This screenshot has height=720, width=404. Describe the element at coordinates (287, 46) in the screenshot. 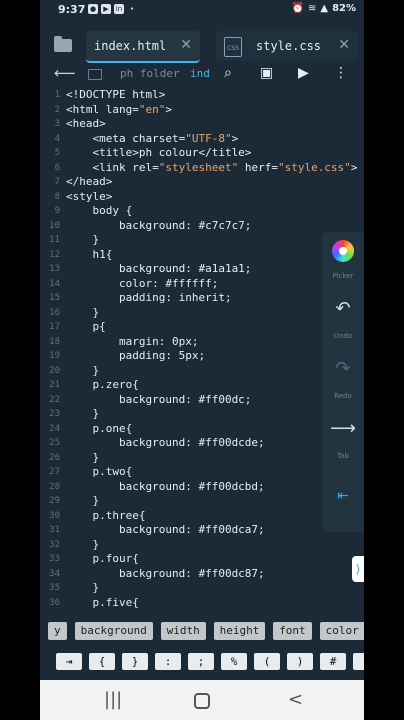

I see `tab-style-css: CSS style.css ✕` at that location.